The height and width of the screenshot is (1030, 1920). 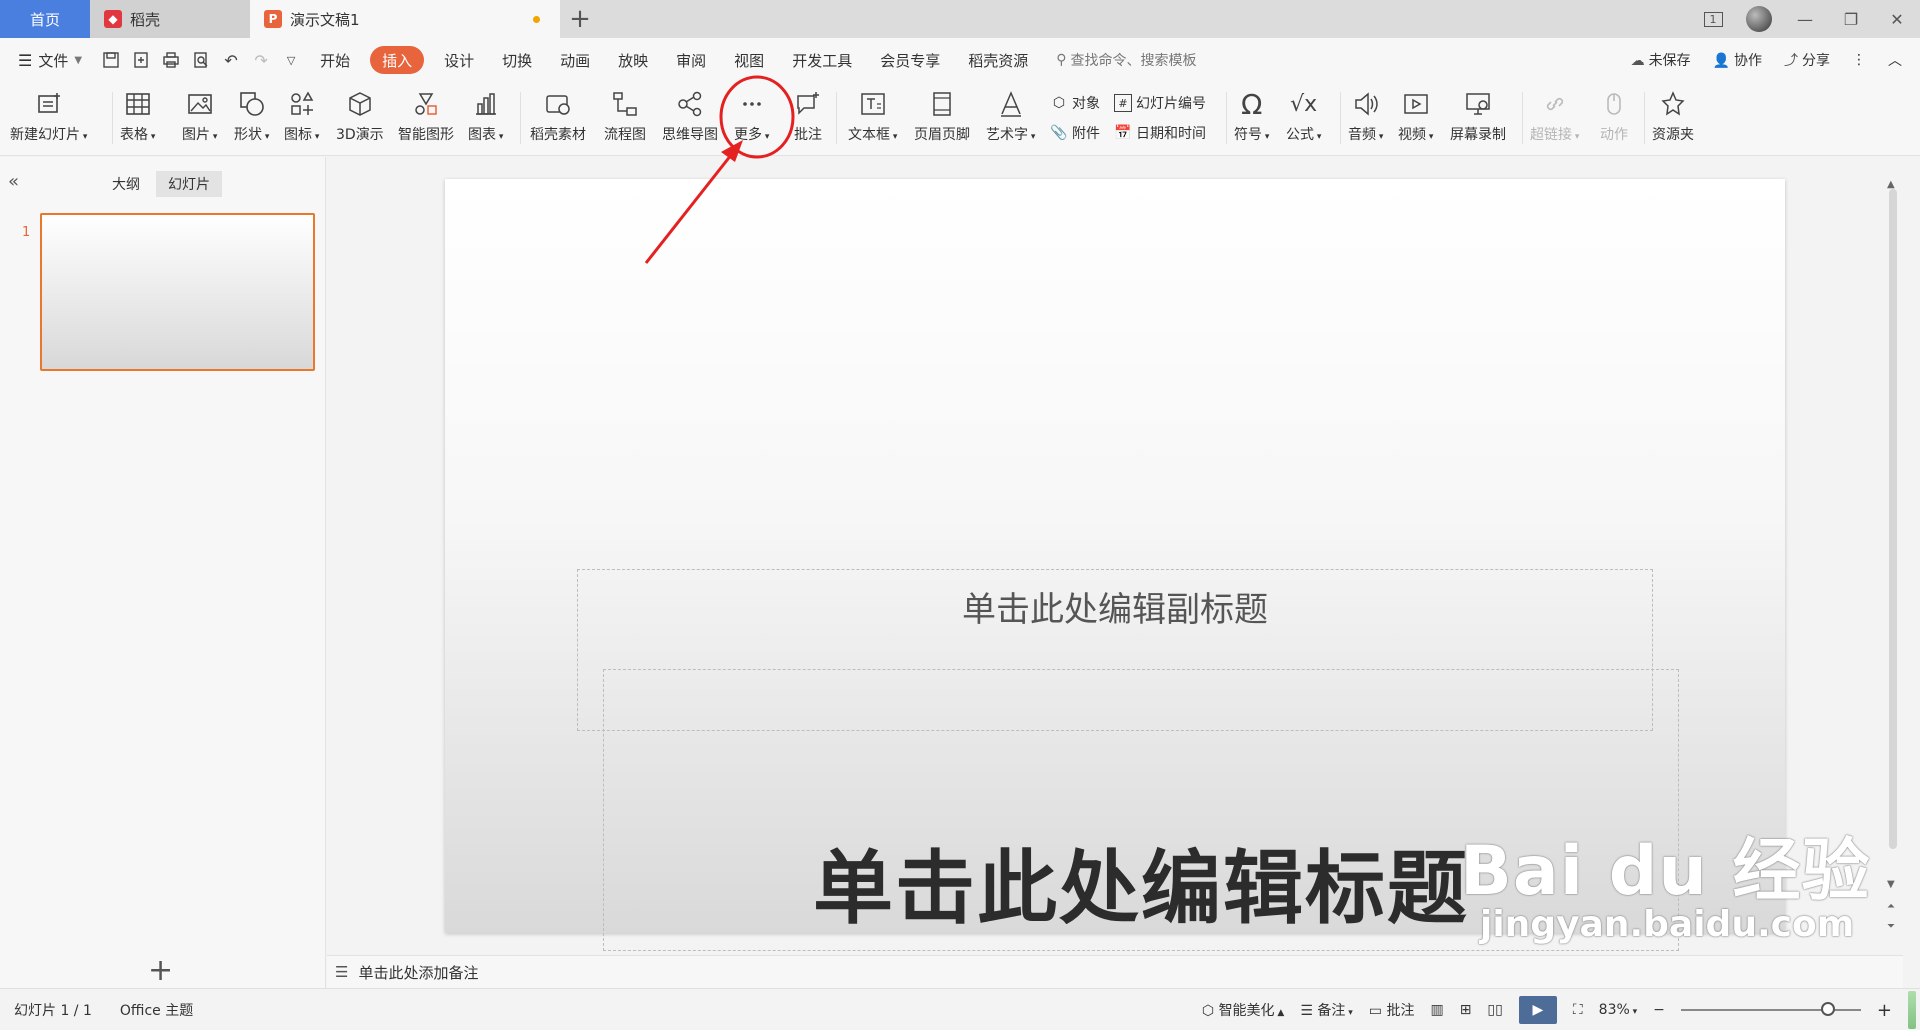 I want to click on menu-start: 开始, so click(x=335, y=60).